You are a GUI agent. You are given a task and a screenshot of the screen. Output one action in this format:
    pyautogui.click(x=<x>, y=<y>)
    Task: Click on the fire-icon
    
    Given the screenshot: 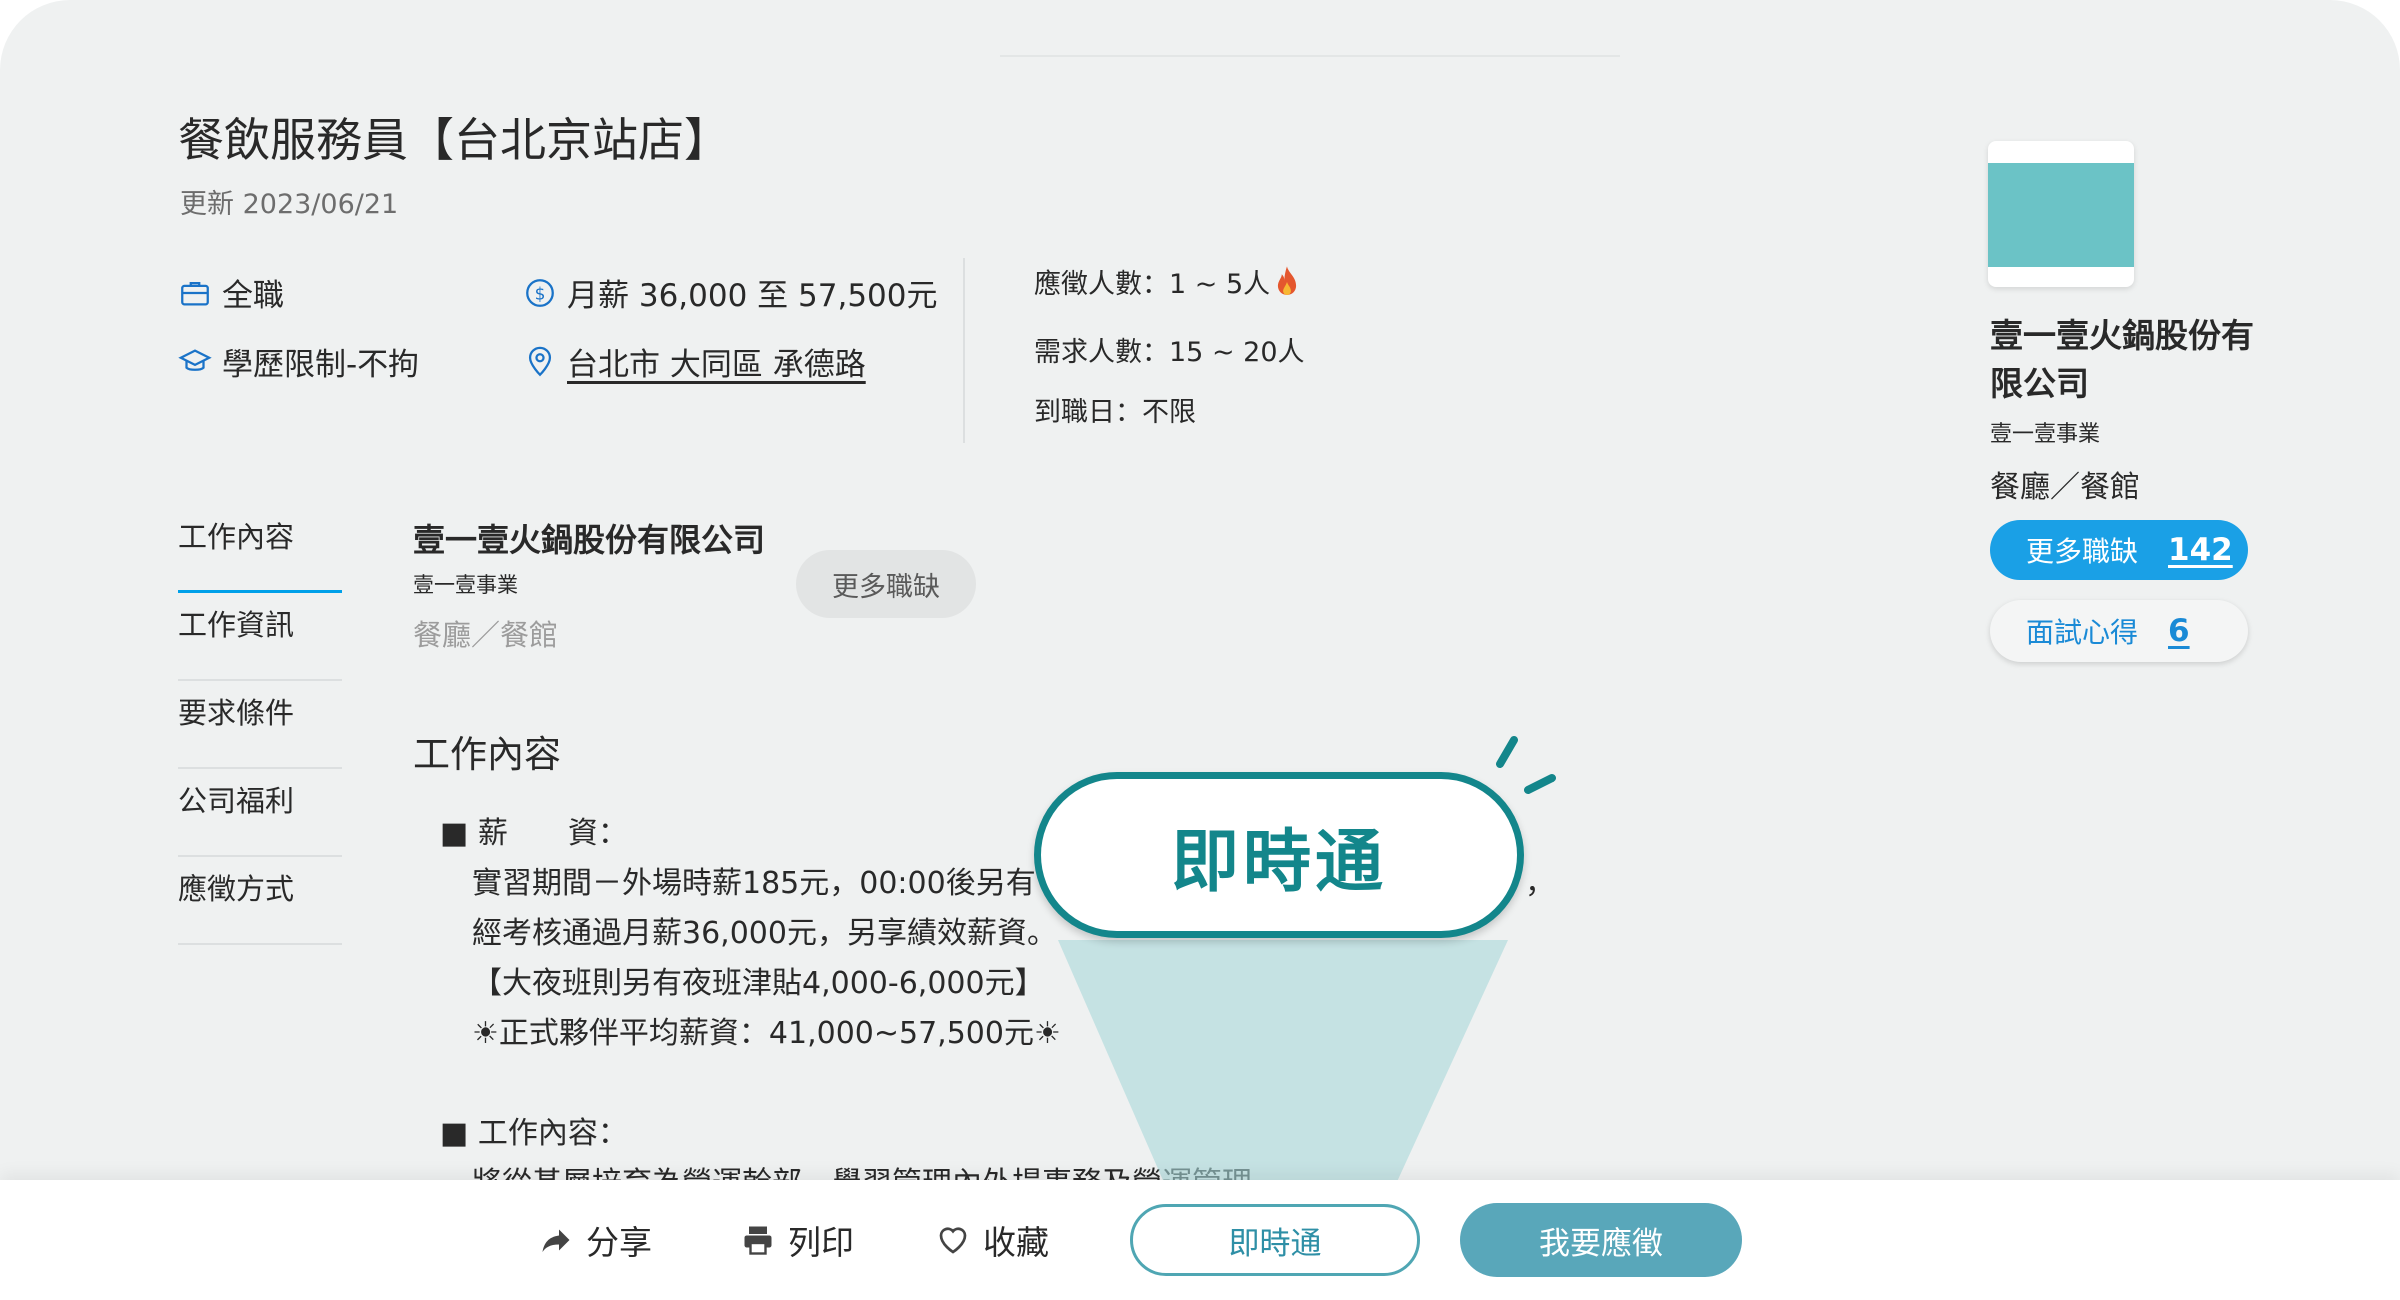 What is the action you would take?
    pyautogui.click(x=1287, y=280)
    